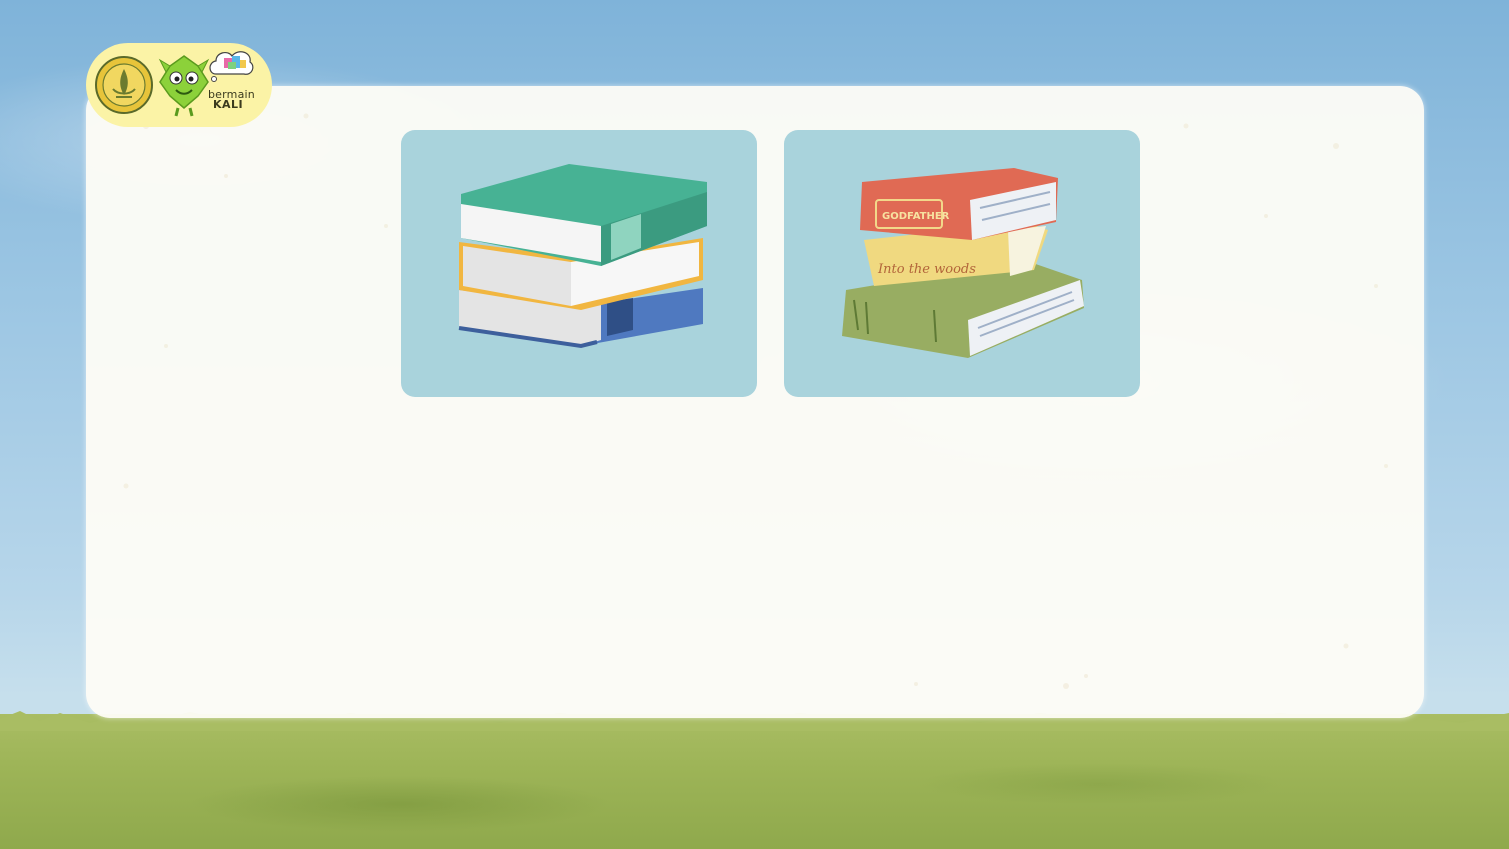  What do you see at coordinates (184, 86) in the screenshot?
I see `green-mascot-icon` at bounding box center [184, 86].